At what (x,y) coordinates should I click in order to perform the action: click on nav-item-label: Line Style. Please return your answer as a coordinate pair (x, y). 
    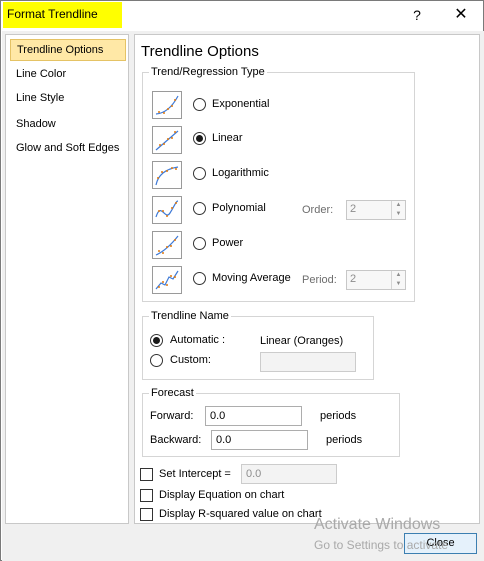
    Looking at the image, I should click on (40, 98).